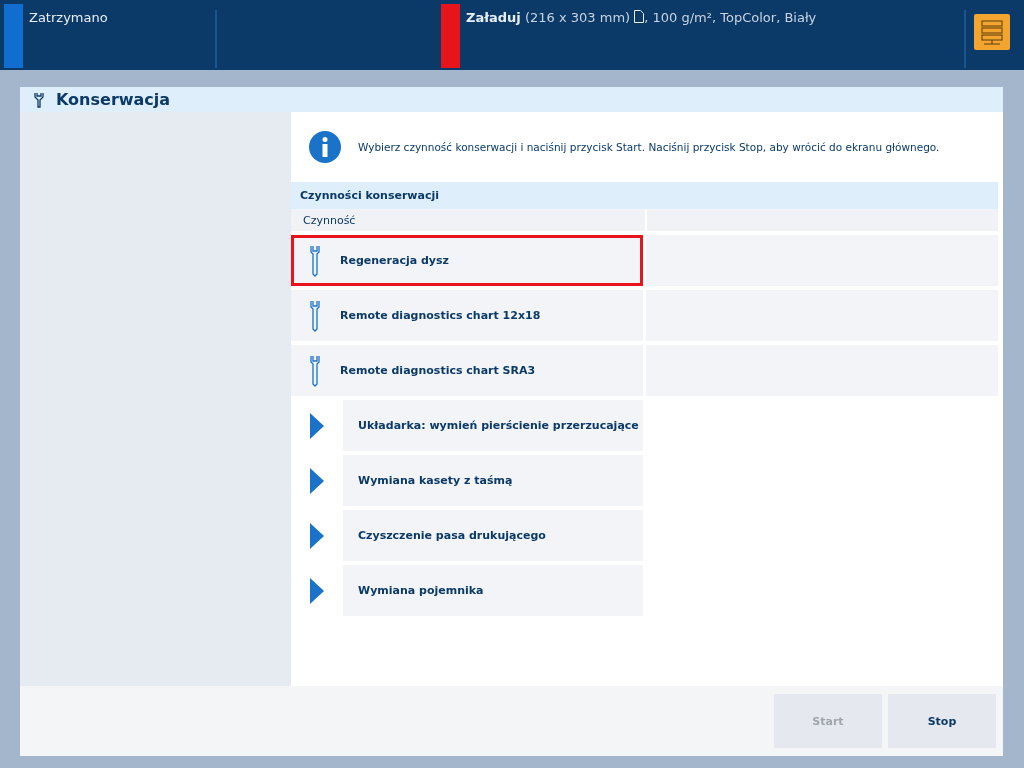 The width and height of the screenshot is (1024, 768). I want to click on printer-state: Zatrzymano, so click(68, 18).